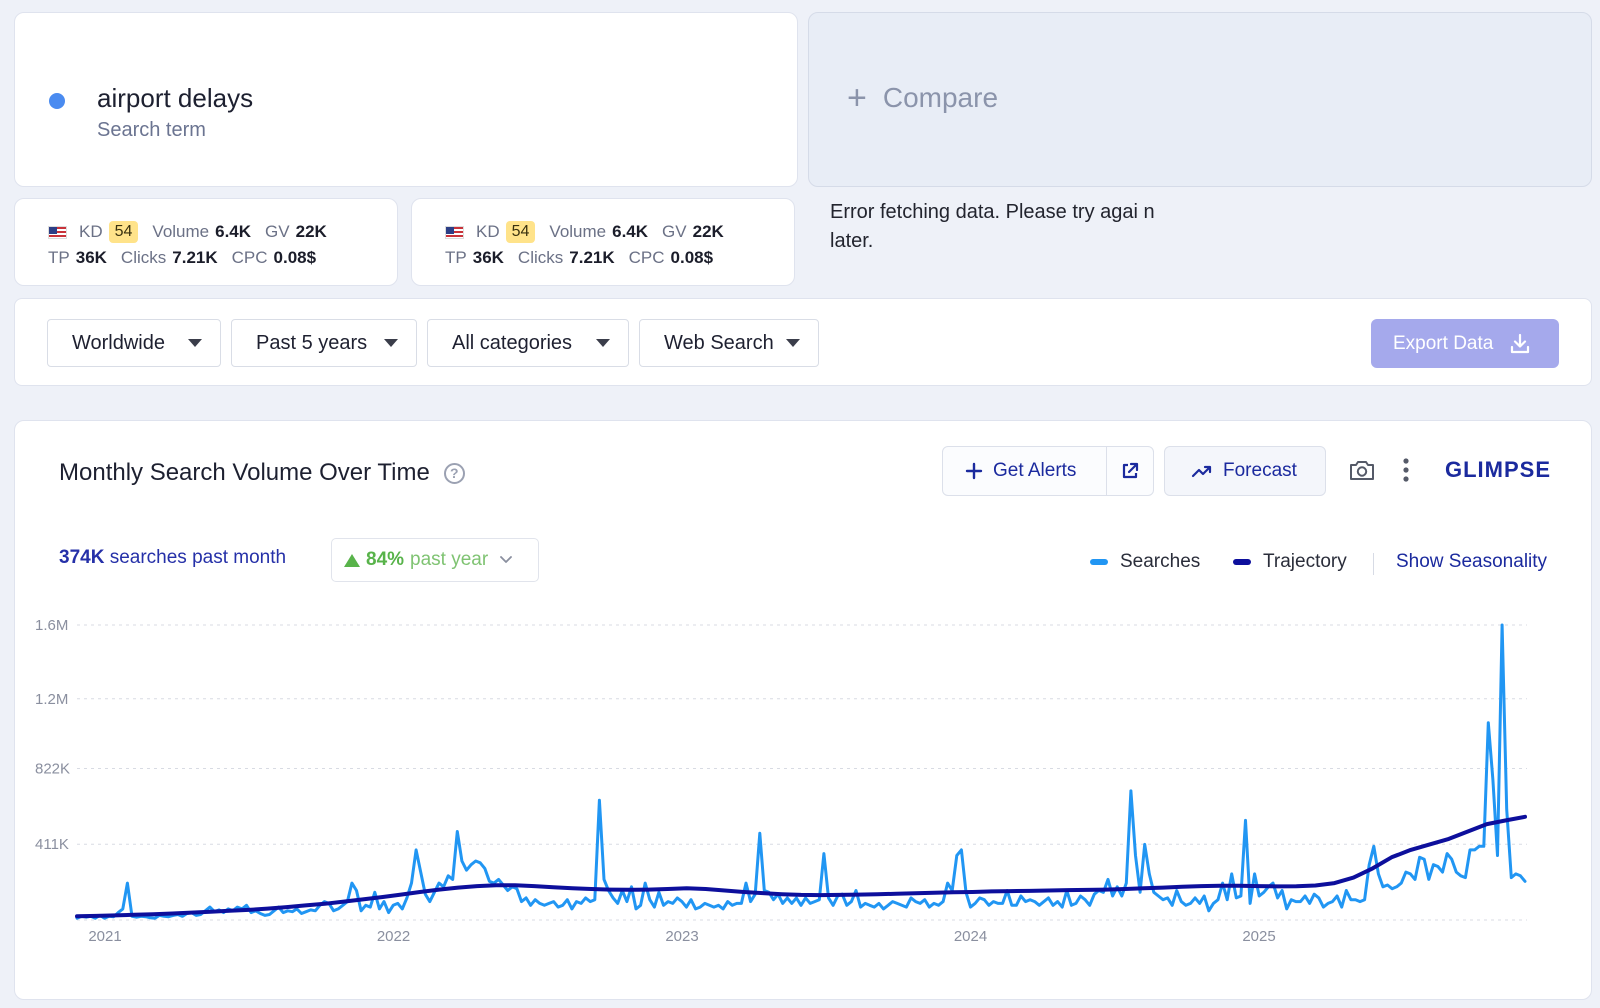 The height and width of the screenshot is (1008, 1600). What do you see at coordinates (51, 699) in the screenshot?
I see `y-tick-label: 1.2M` at bounding box center [51, 699].